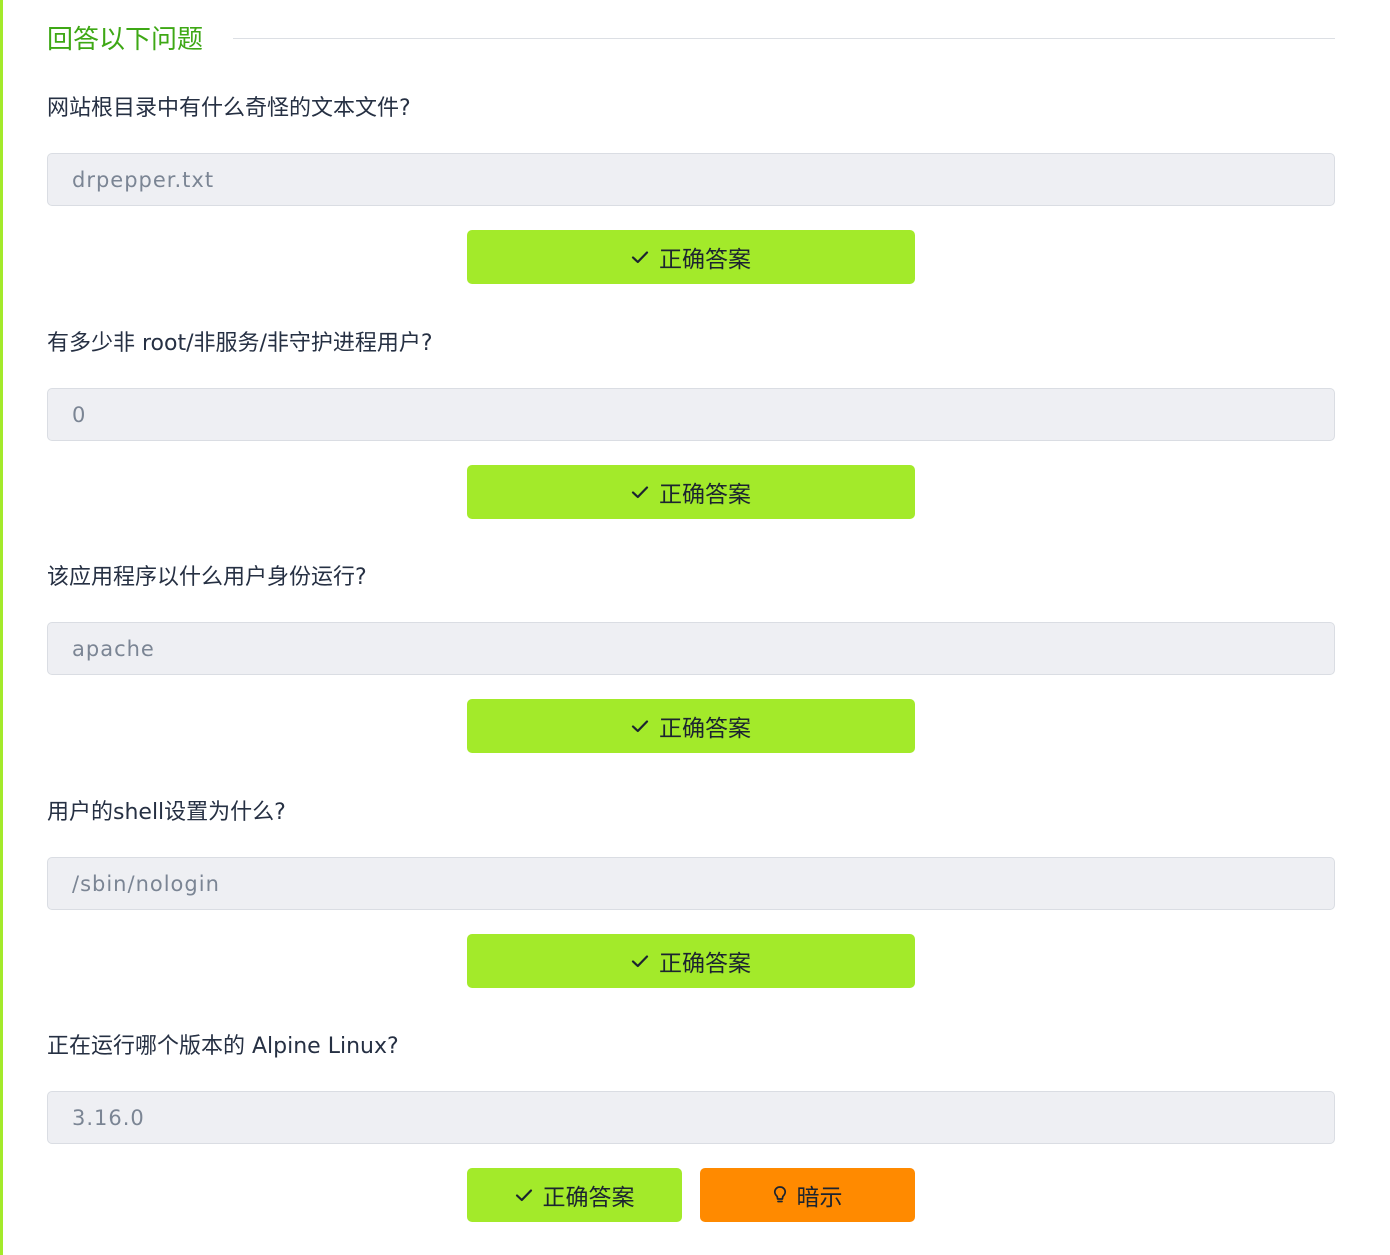 The height and width of the screenshot is (1255, 1390). What do you see at coordinates (125, 40) in the screenshot?
I see `section-title: 回答以下问题` at bounding box center [125, 40].